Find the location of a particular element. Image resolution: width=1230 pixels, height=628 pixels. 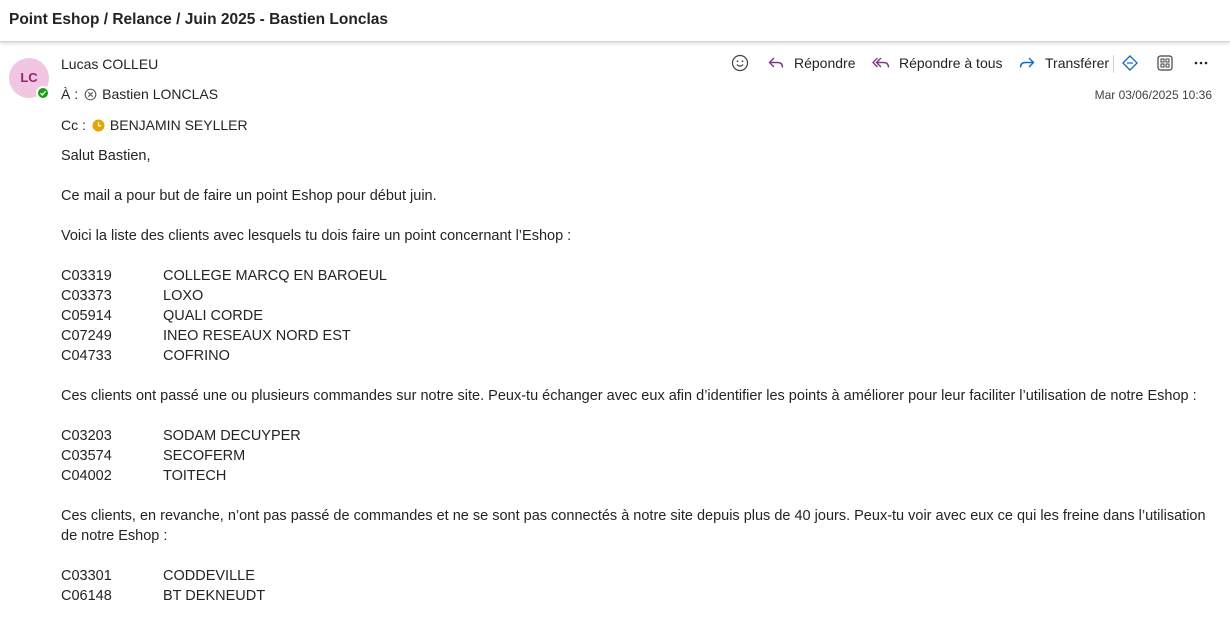

client-code: C03301 is located at coordinates (86, 576).